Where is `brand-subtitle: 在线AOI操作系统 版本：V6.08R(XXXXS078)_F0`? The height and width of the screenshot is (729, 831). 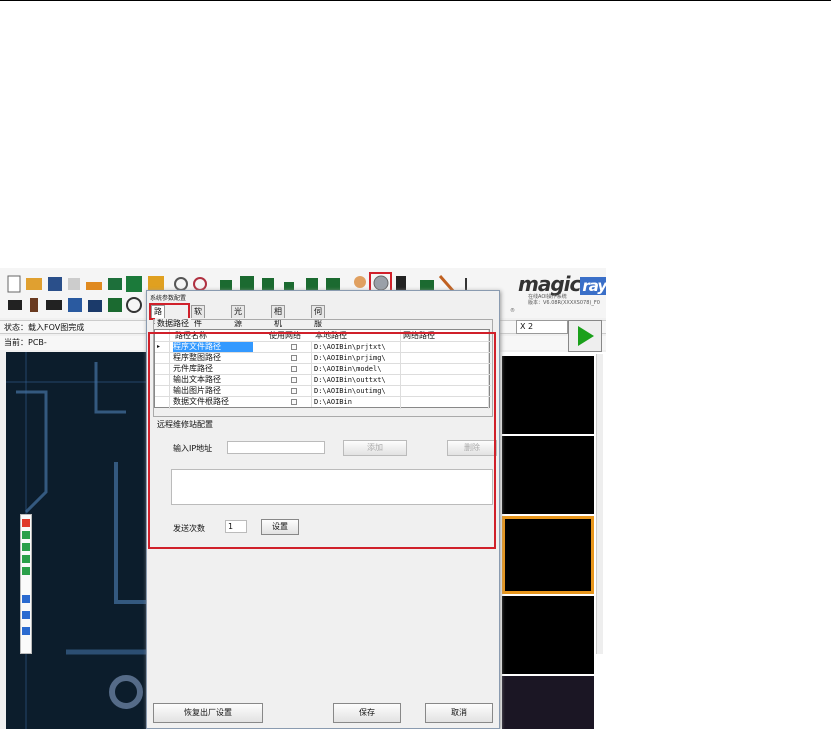
brand-subtitle: 在线AOI操作系统 版本：V6.08R(XXXXS078)_F0 is located at coordinates (564, 300).